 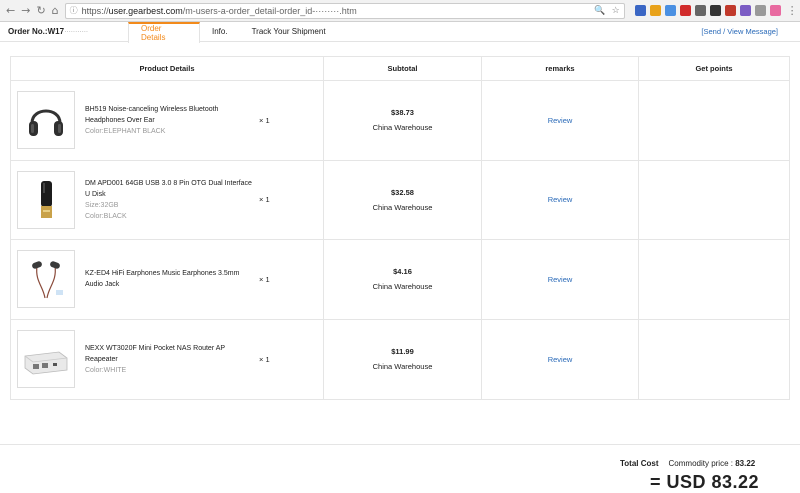 I want to click on subtotal-cell: $38.73 China Warehouse, so click(x=402, y=120).